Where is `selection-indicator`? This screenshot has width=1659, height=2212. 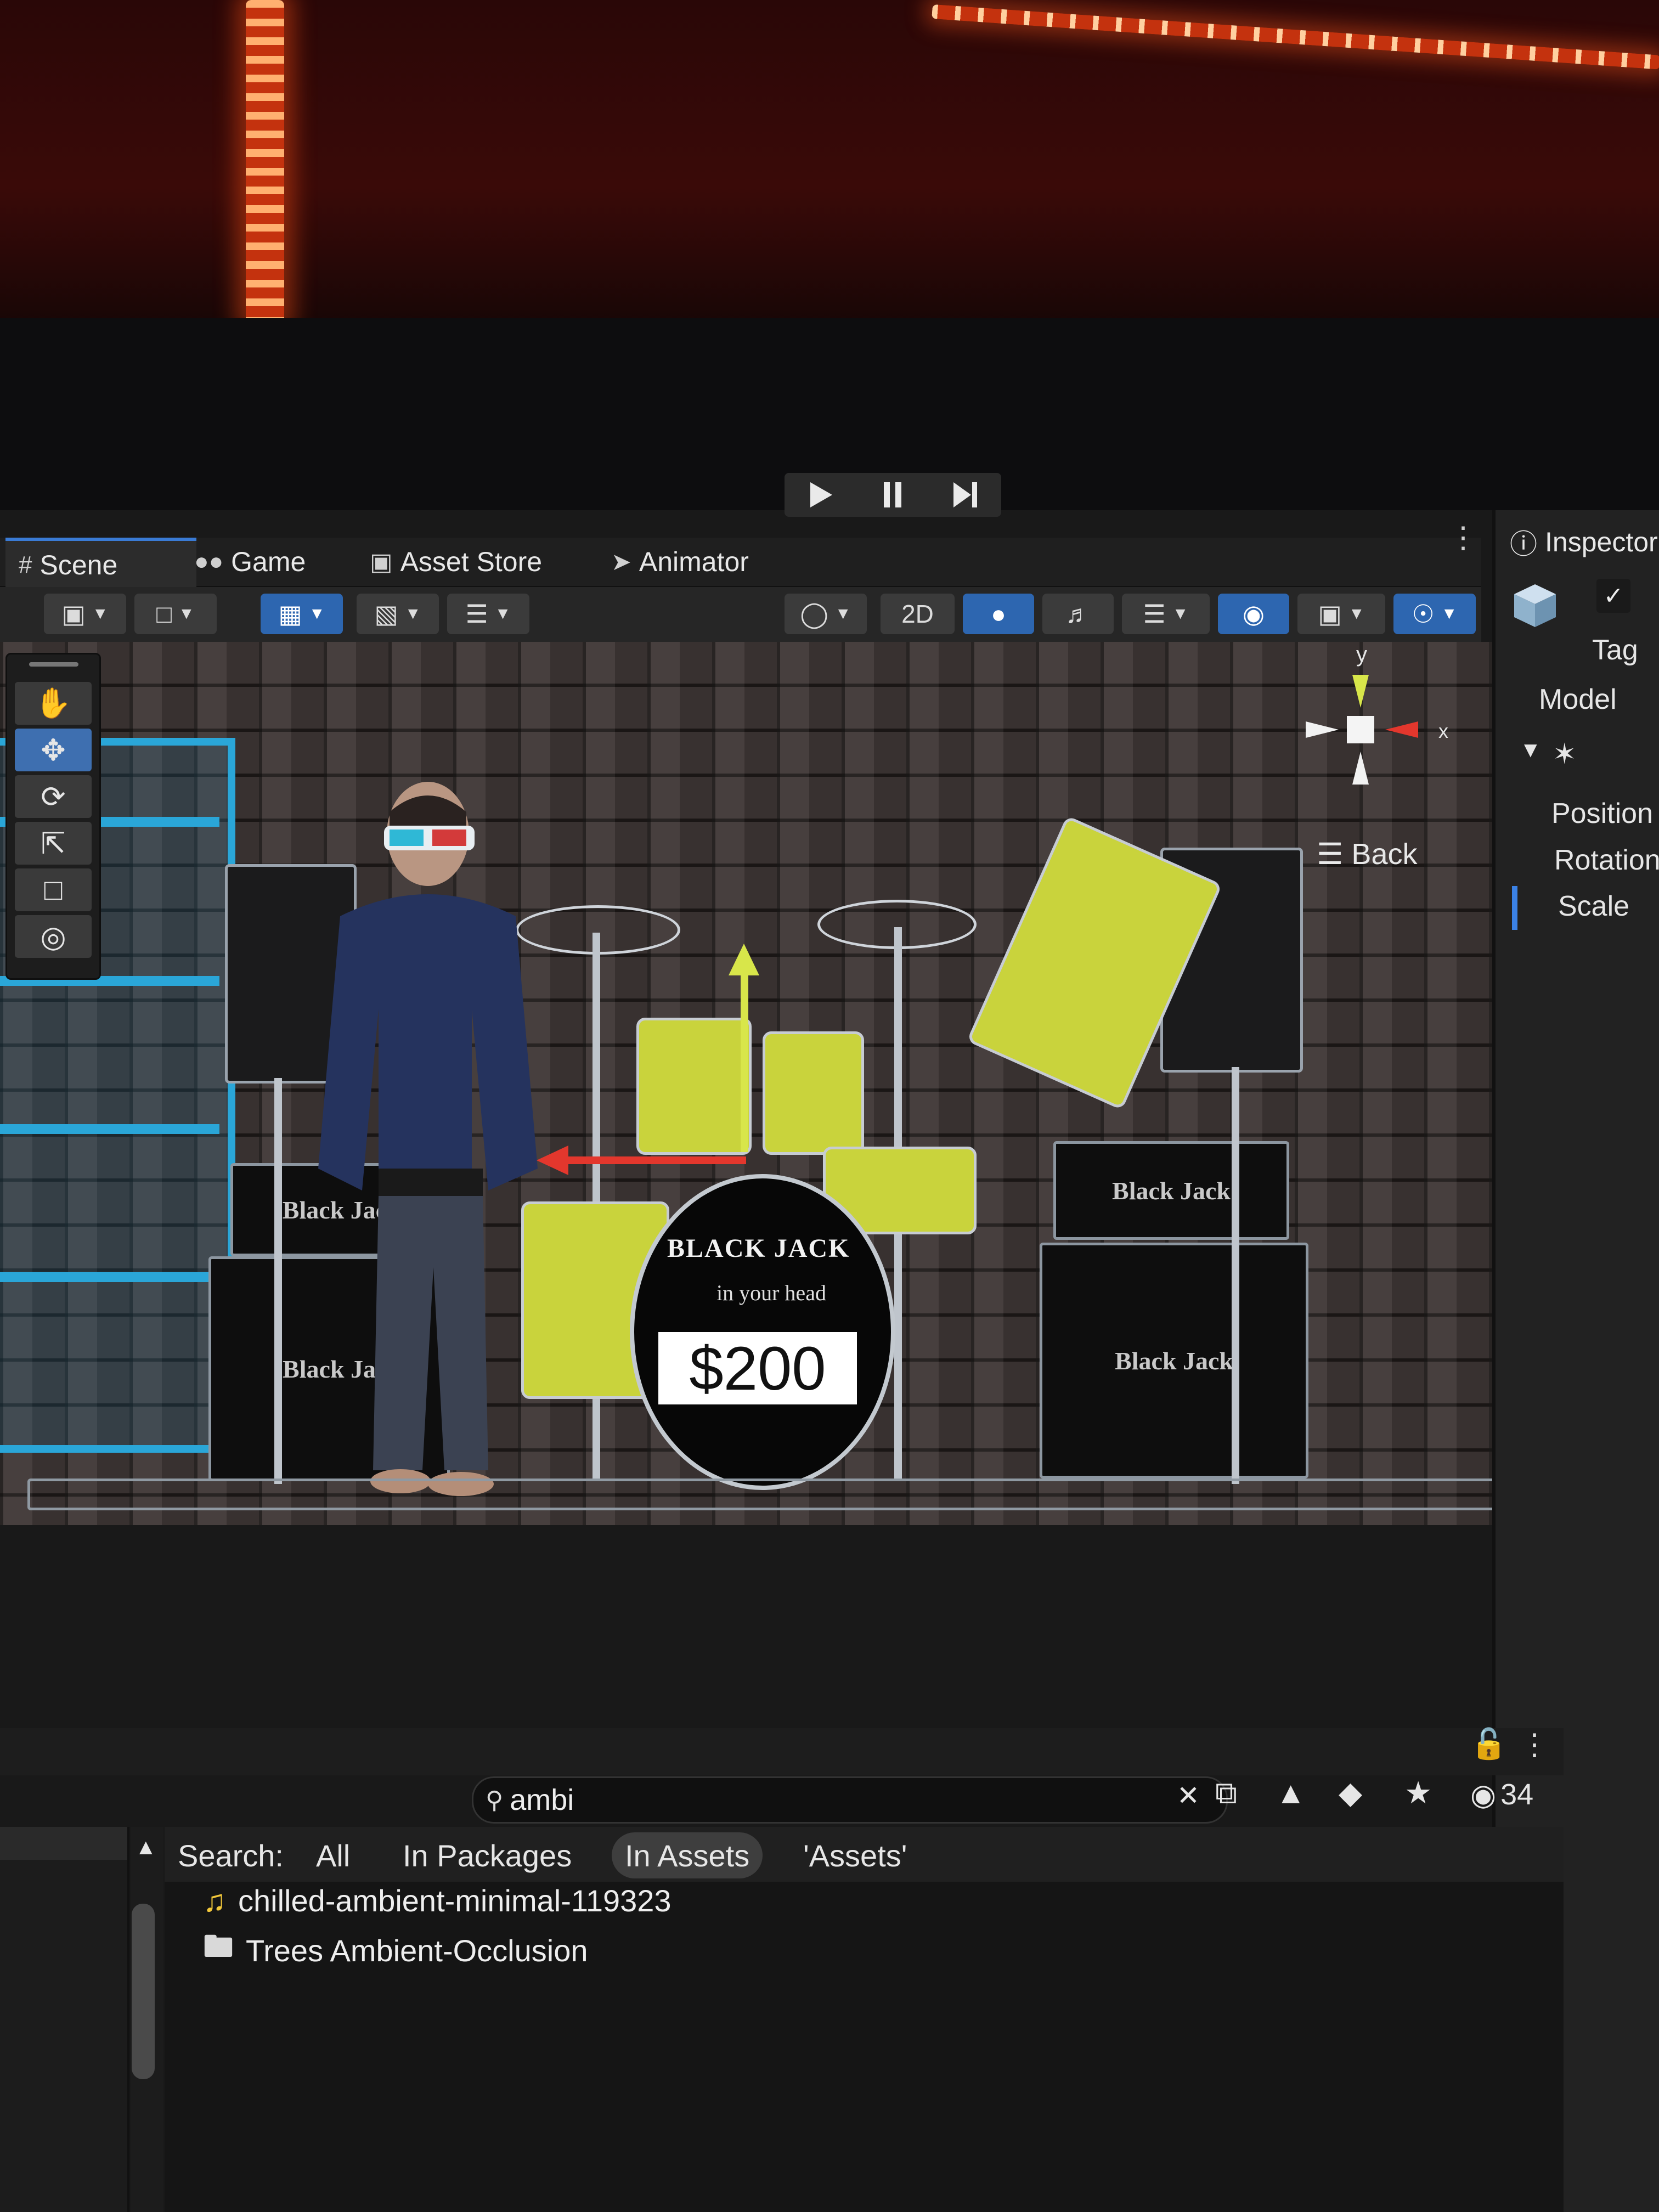 selection-indicator is located at coordinates (1514, 908).